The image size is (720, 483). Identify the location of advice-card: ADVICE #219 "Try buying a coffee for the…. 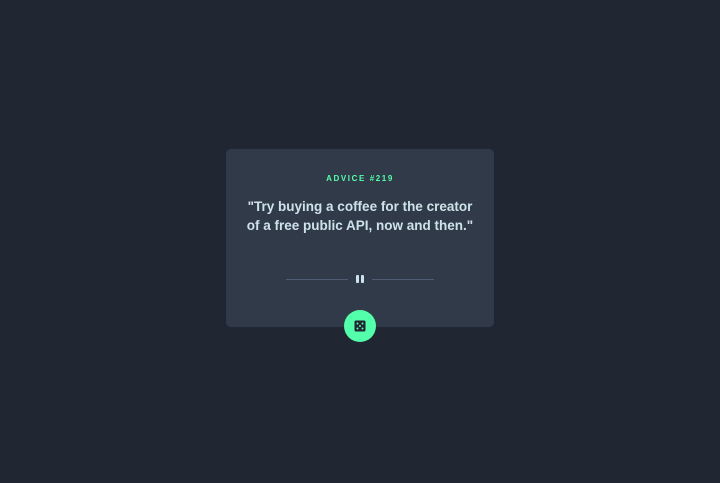
(360, 238).